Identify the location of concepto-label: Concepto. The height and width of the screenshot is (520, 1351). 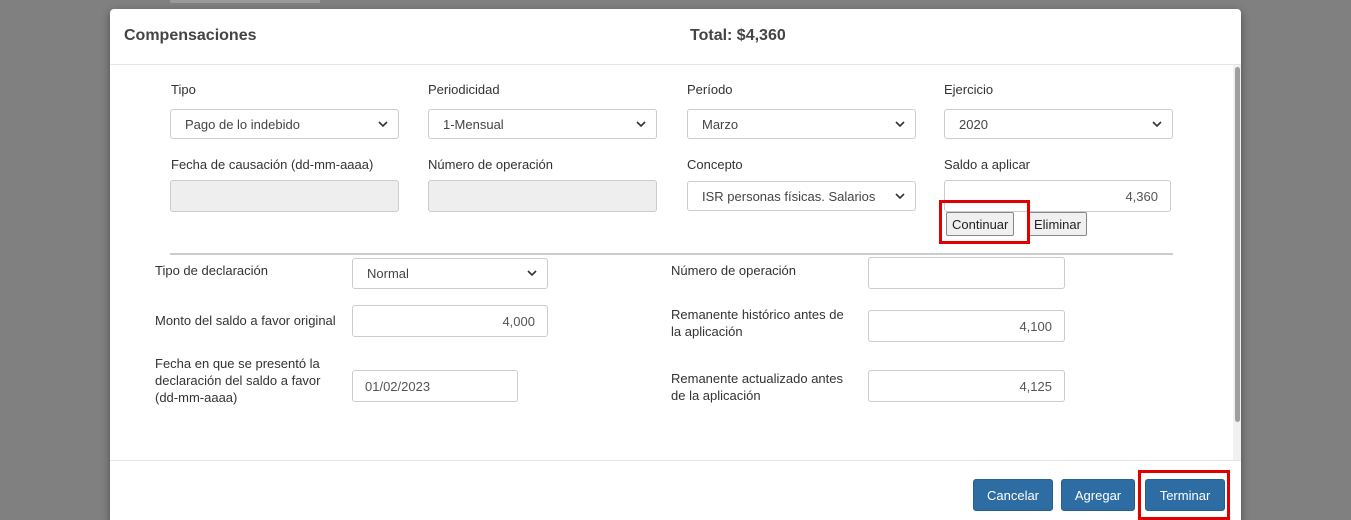
(715, 164).